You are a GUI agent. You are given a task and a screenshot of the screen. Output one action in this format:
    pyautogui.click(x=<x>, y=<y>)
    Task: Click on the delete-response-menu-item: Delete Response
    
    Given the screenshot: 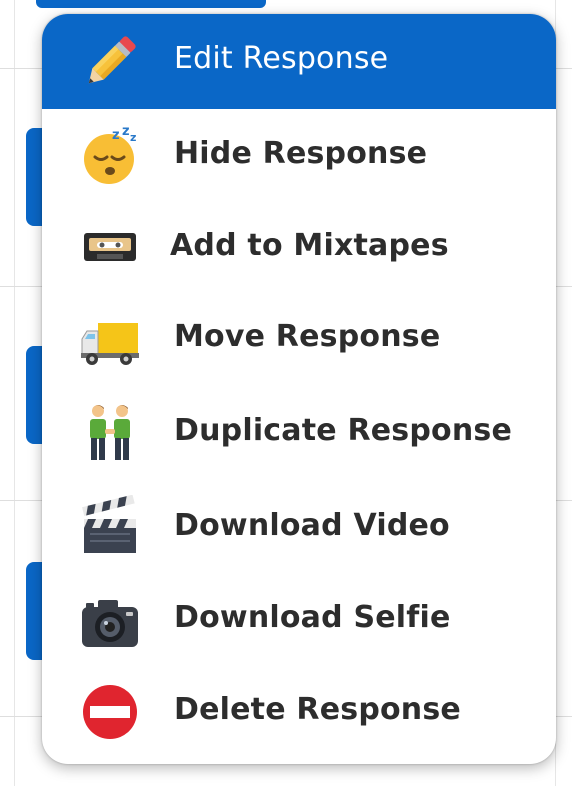 What is the action you would take?
    pyautogui.click(x=299, y=714)
    